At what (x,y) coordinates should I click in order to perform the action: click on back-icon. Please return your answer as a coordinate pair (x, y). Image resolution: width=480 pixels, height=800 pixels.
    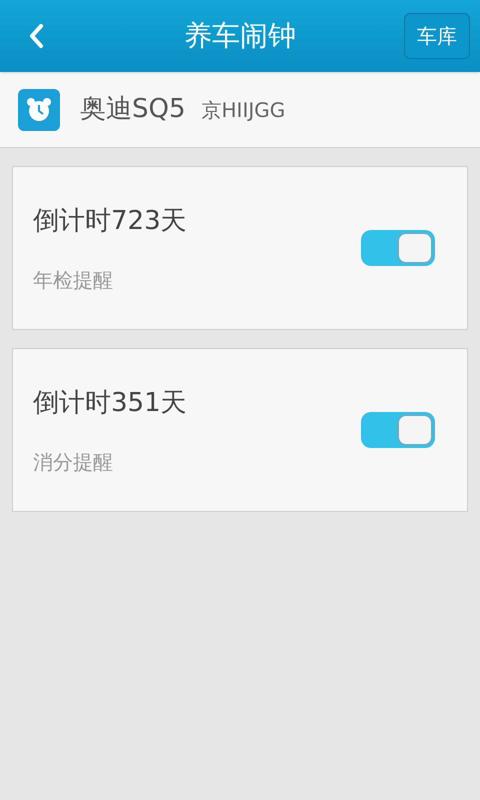
    Looking at the image, I should click on (36, 36).